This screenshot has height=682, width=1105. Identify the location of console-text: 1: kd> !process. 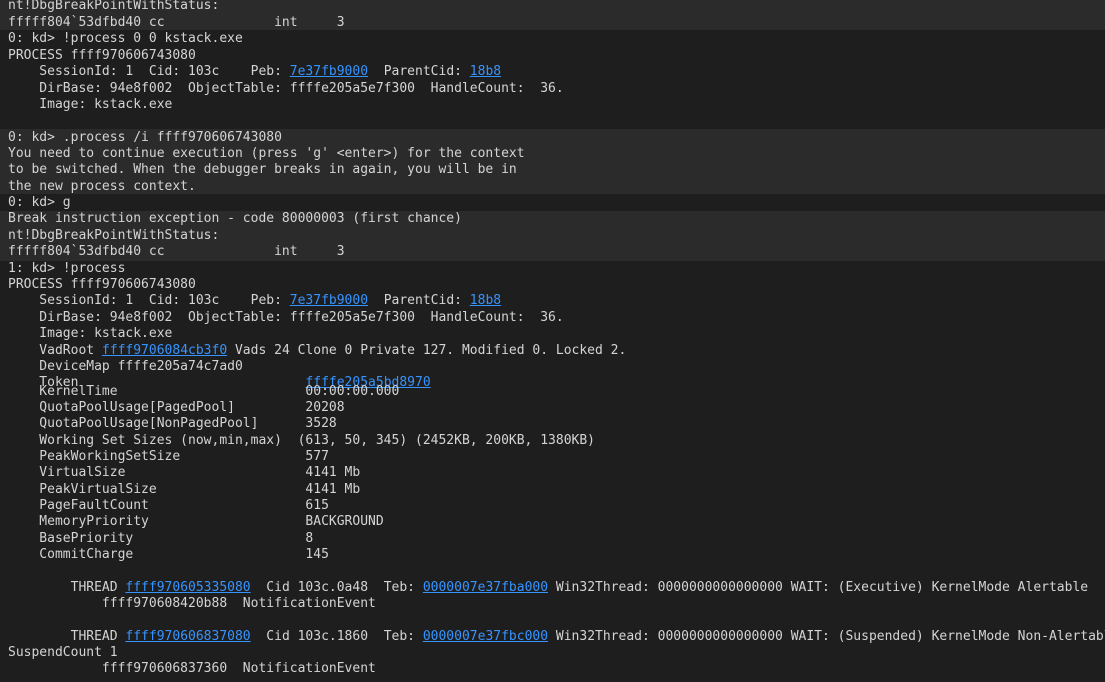
(67, 268).